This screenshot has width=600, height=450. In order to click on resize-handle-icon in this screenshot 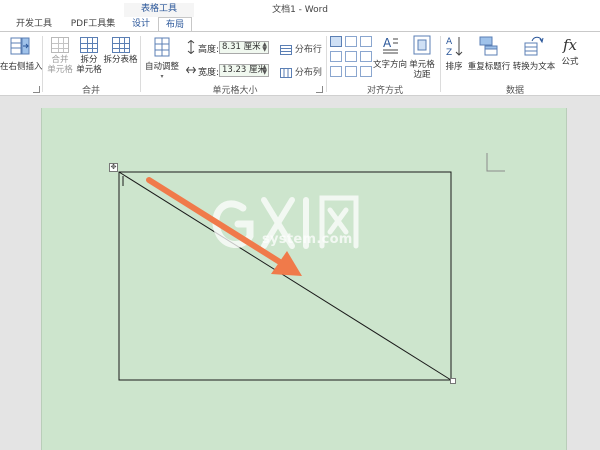, I will do `click(453, 381)`.